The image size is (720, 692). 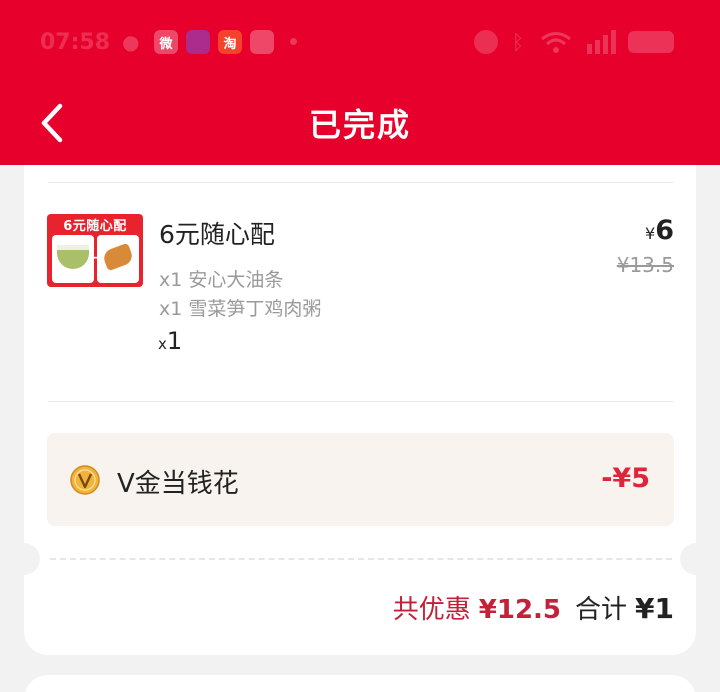 I want to click on status-bar: 07:58 ● 微 淘 ᛒ, so click(x=360, y=42).